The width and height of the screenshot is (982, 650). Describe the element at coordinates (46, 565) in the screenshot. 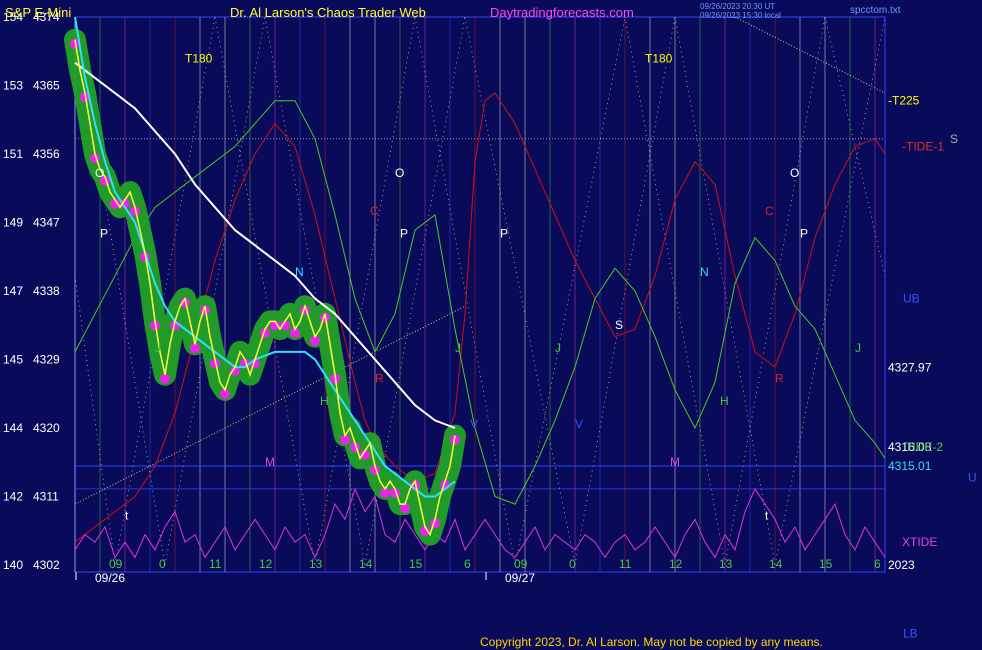

I see `y-label-price: 4302` at that location.